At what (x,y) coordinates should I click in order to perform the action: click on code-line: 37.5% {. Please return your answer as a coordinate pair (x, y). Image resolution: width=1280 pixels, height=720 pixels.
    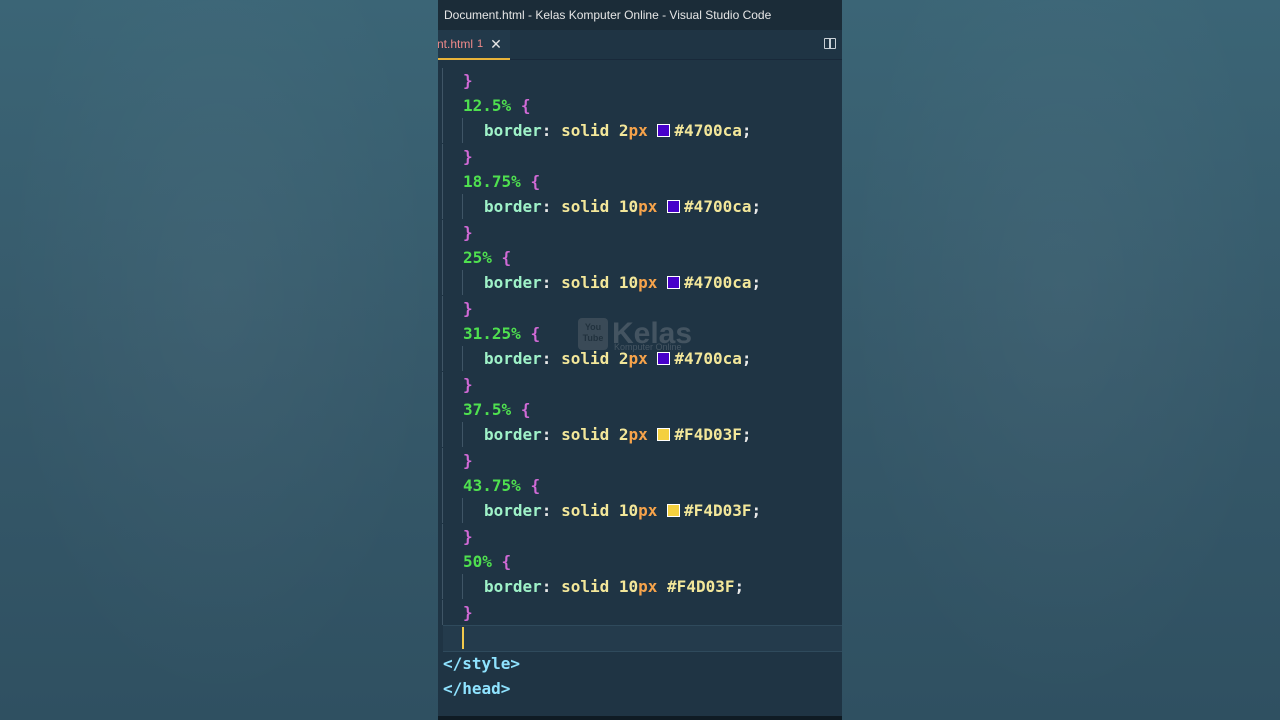
    Looking at the image, I should click on (640, 409).